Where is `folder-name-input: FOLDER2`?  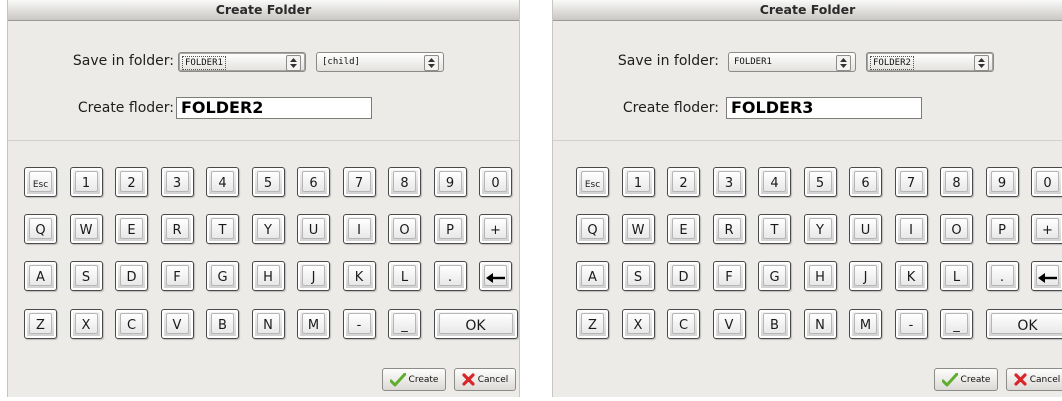
folder-name-input: FOLDER2 is located at coordinates (274, 108).